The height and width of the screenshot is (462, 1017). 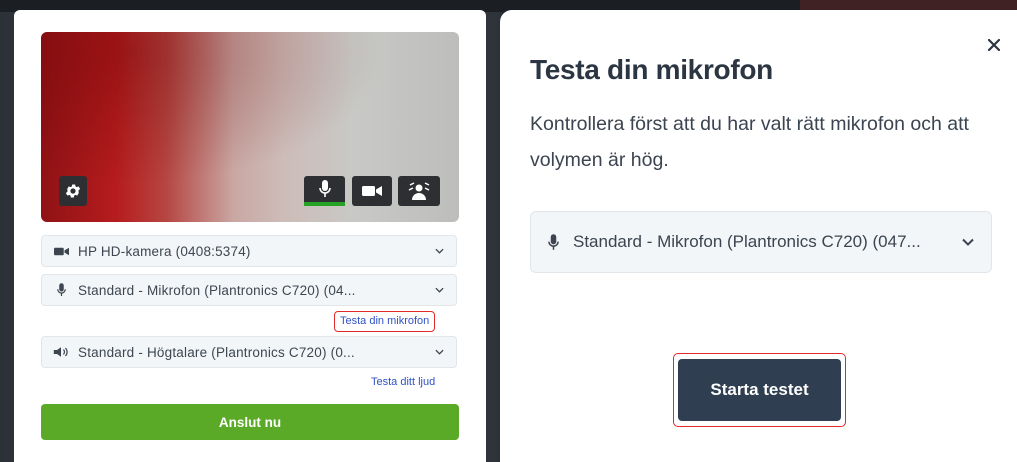 I want to click on close-icon, so click(x=994, y=45).